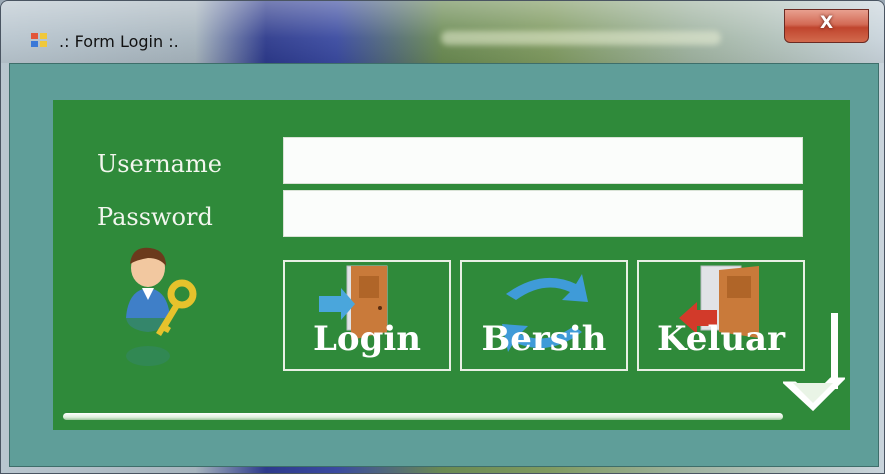 This screenshot has width=885, height=474. I want to click on username-input, so click(543, 160).